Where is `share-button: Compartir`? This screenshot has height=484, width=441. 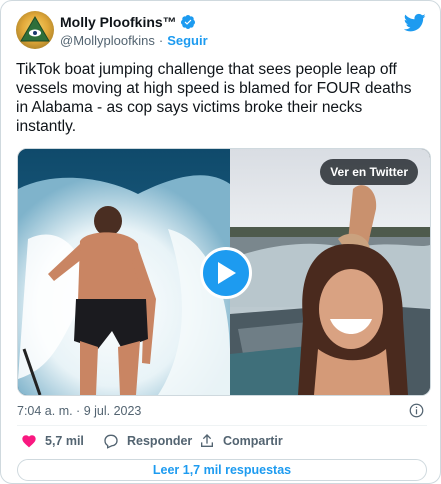 share-button: Compartir is located at coordinates (241, 441).